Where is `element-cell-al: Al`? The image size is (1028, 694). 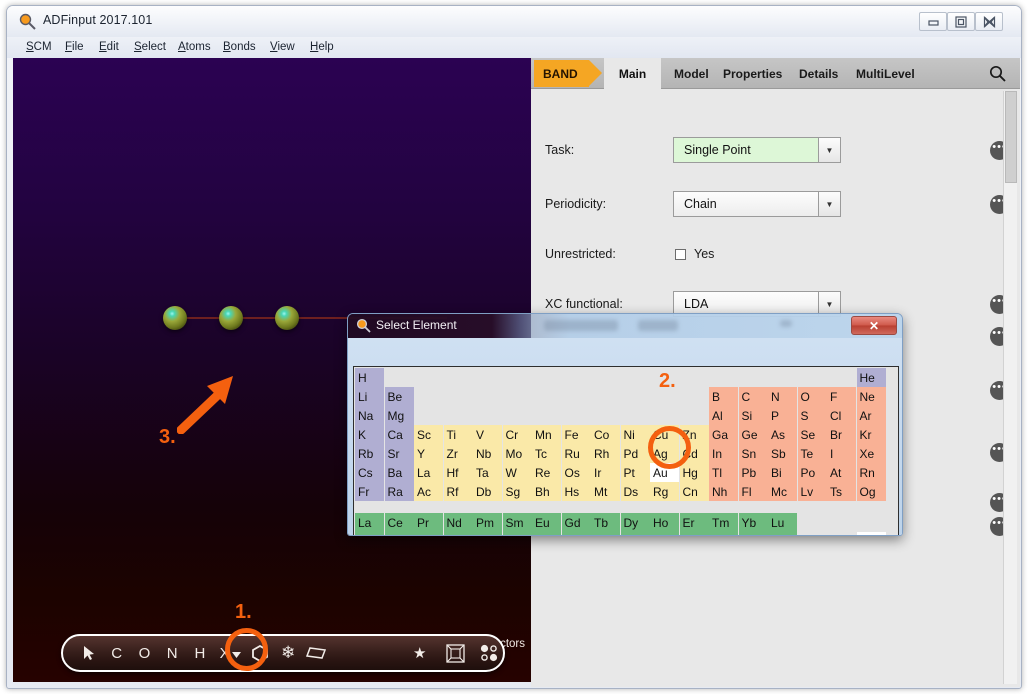
element-cell-al: Al is located at coordinates (723, 415).